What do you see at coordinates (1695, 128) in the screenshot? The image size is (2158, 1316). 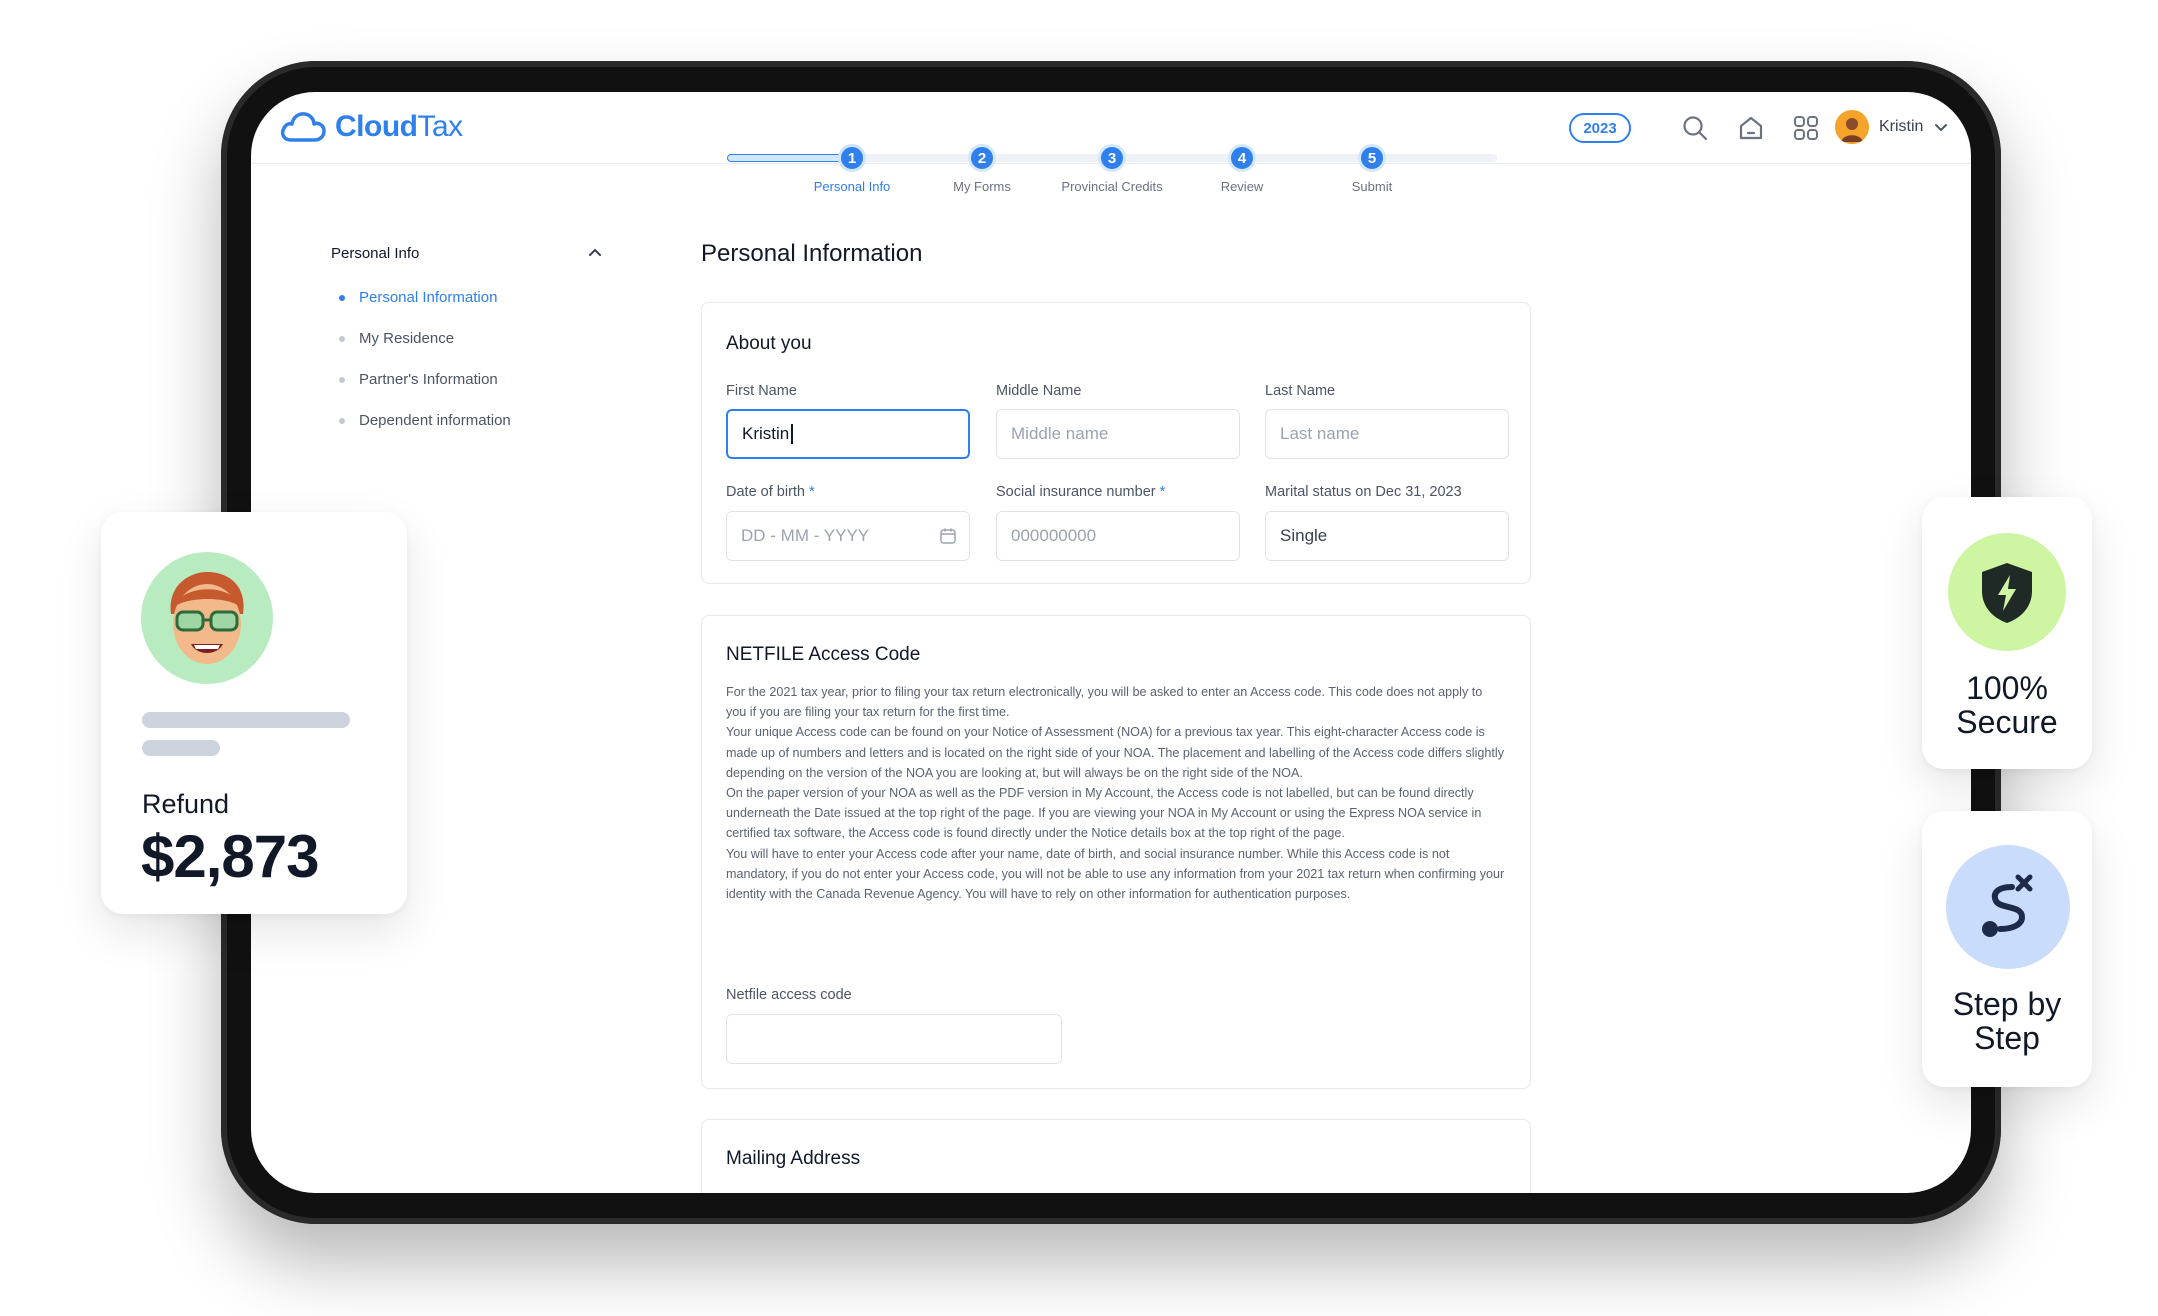 I see `search-icon` at bounding box center [1695, 128].